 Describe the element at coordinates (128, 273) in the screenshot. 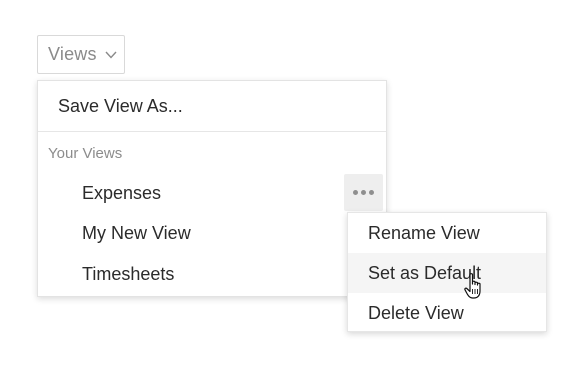

I see `view-item-label: Timesheets` at that location.